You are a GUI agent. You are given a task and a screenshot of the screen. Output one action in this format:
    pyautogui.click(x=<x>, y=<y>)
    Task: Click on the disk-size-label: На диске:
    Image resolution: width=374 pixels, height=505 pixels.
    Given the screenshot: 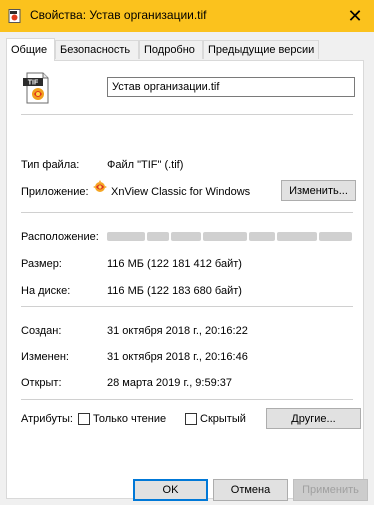 What is the action you would take?
    pyautogui.click(x=46, y=291)
    